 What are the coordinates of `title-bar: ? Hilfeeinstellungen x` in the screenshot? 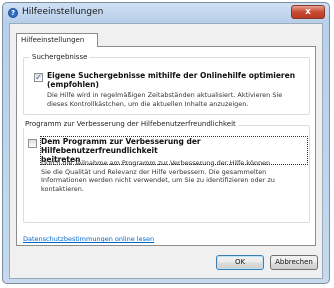 It's located at (166, 13).